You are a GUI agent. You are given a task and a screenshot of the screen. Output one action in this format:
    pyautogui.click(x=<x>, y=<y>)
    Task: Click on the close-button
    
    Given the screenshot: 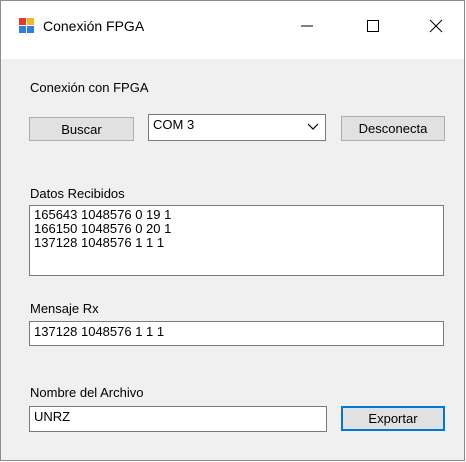 What is the action you would take?
    pyautogui.click(x=436, y=26)
    